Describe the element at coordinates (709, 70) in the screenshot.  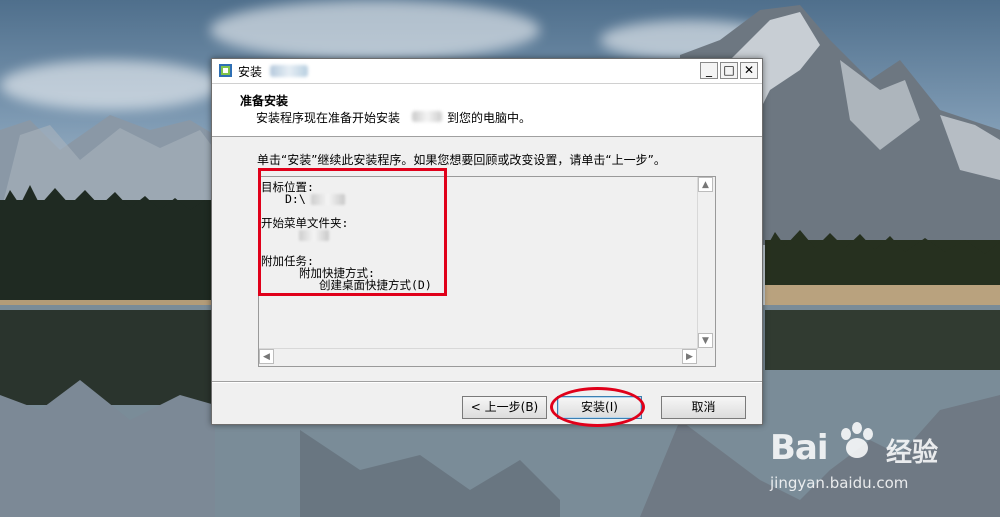
I see `minimize-button: _` at that location.